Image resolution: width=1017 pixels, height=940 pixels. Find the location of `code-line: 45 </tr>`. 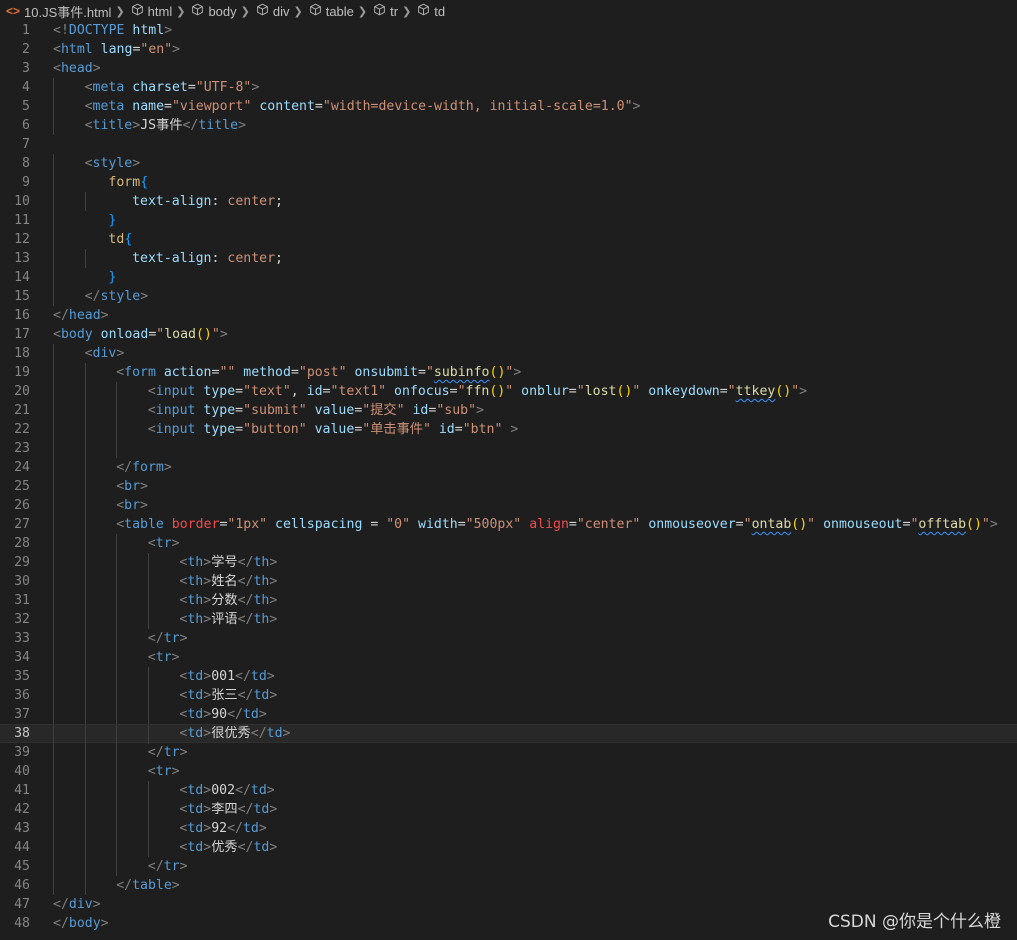

code-line: 45 </tr> is located at coordinates (508, 866).